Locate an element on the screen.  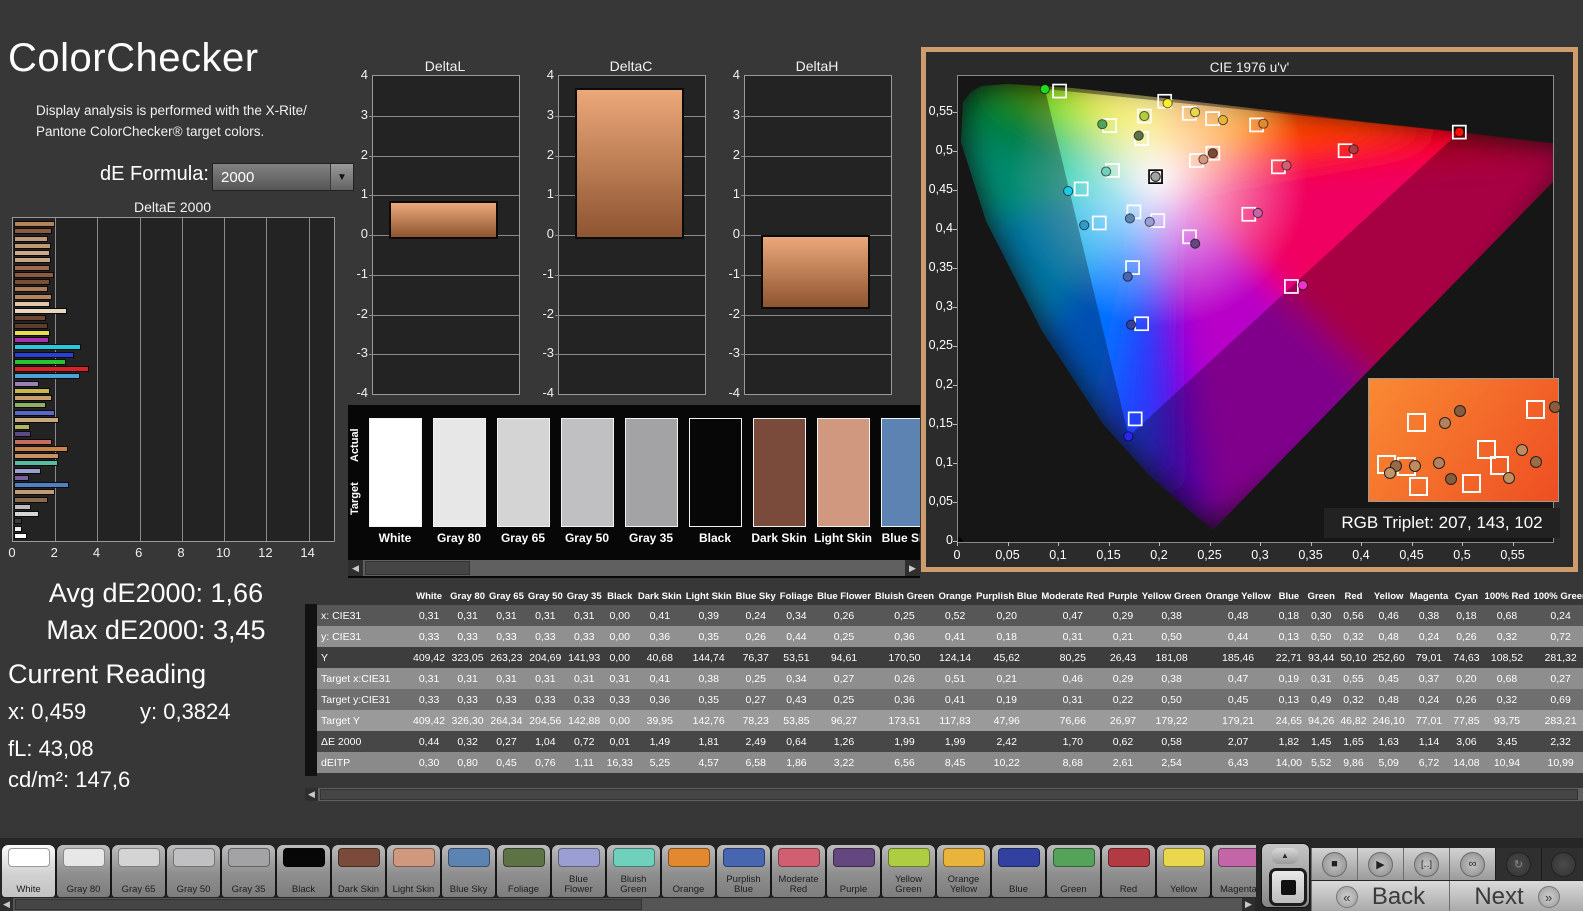
table-cell: 94,61 is located at coordinates (844, 657).